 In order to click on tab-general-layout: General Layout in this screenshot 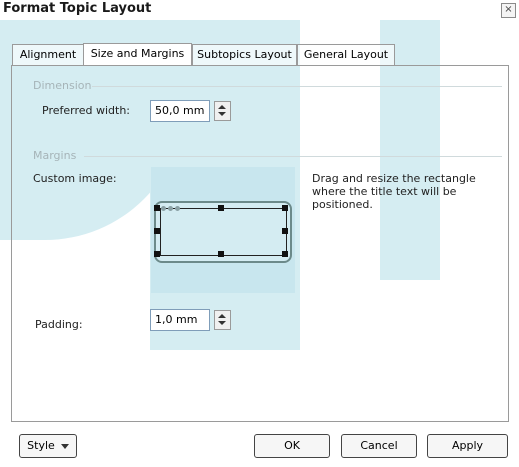, I will do `click(346, 54)`.